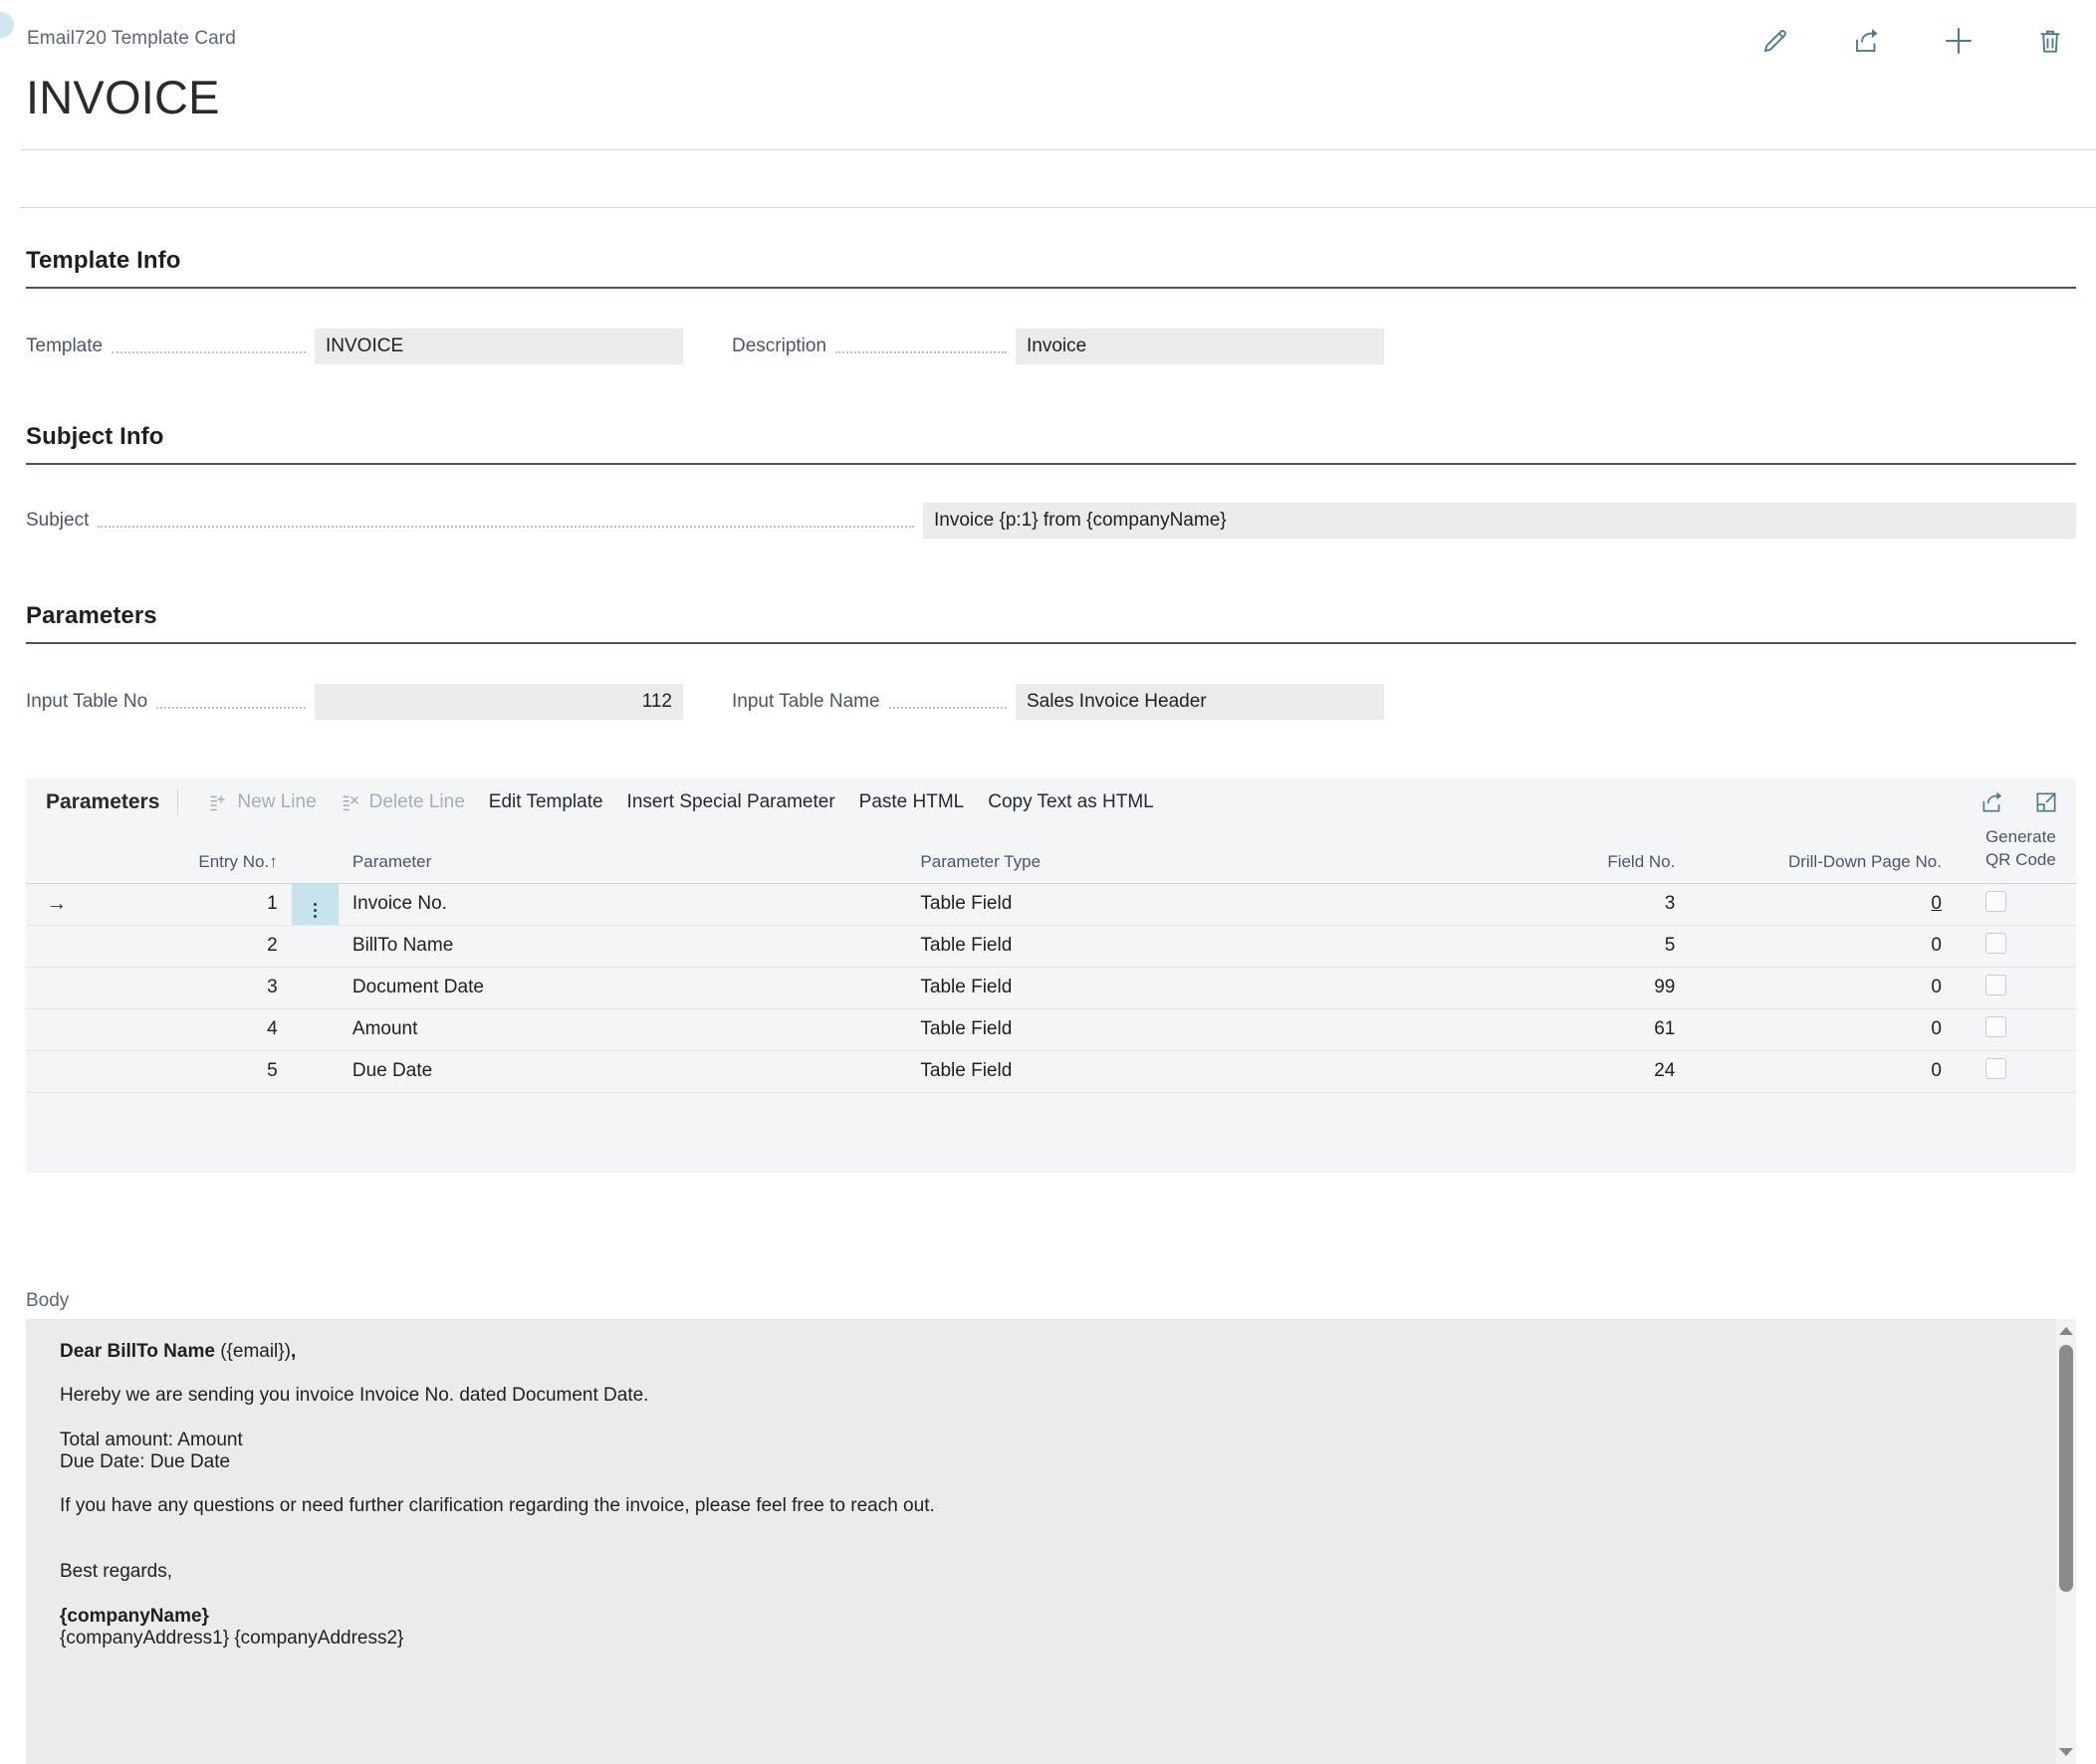  I want to click on cell-field-no: 24, so click(1544, 1071).